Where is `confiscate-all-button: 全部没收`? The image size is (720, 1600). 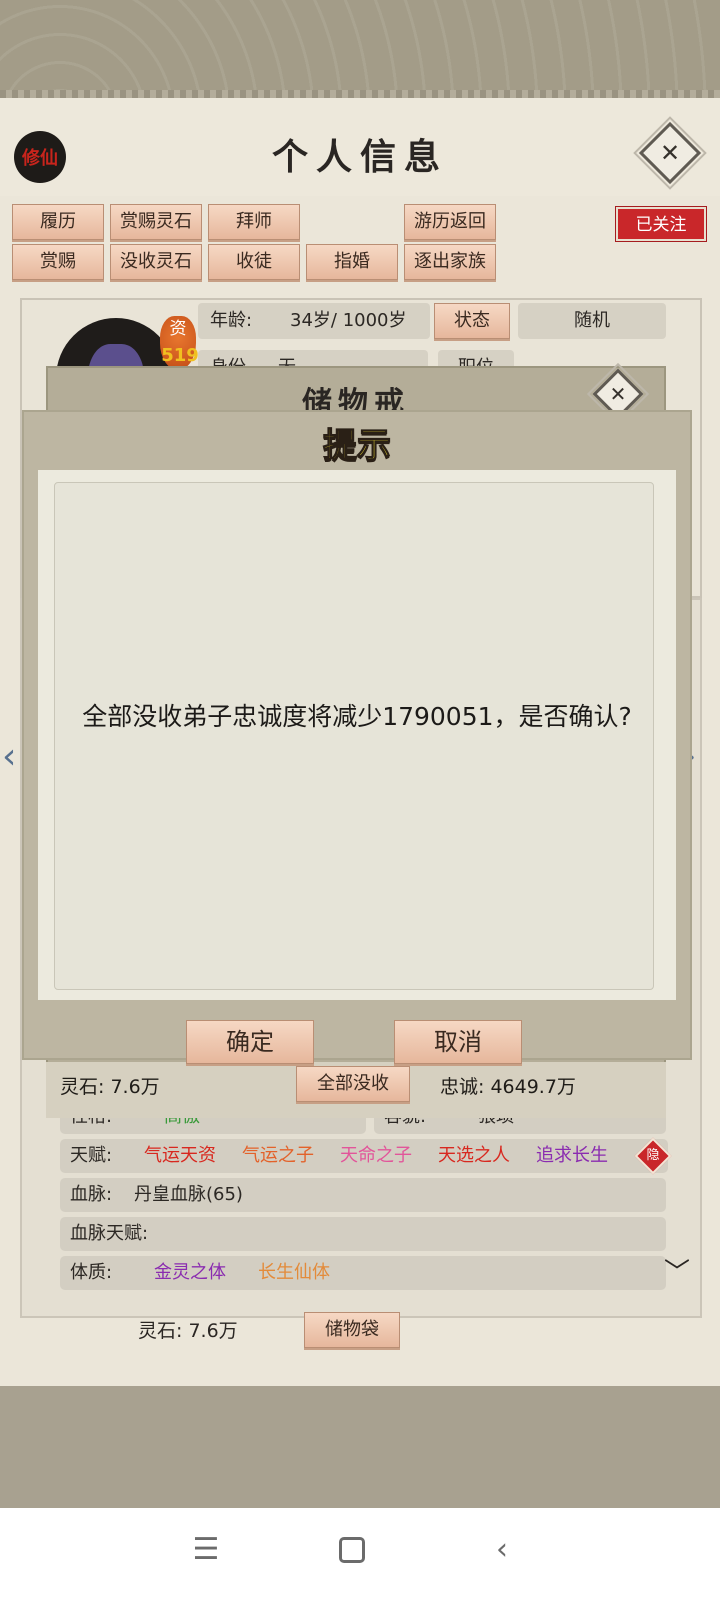 confiscate-all-button: 全部没收 is located at coordinates (353, 1084).